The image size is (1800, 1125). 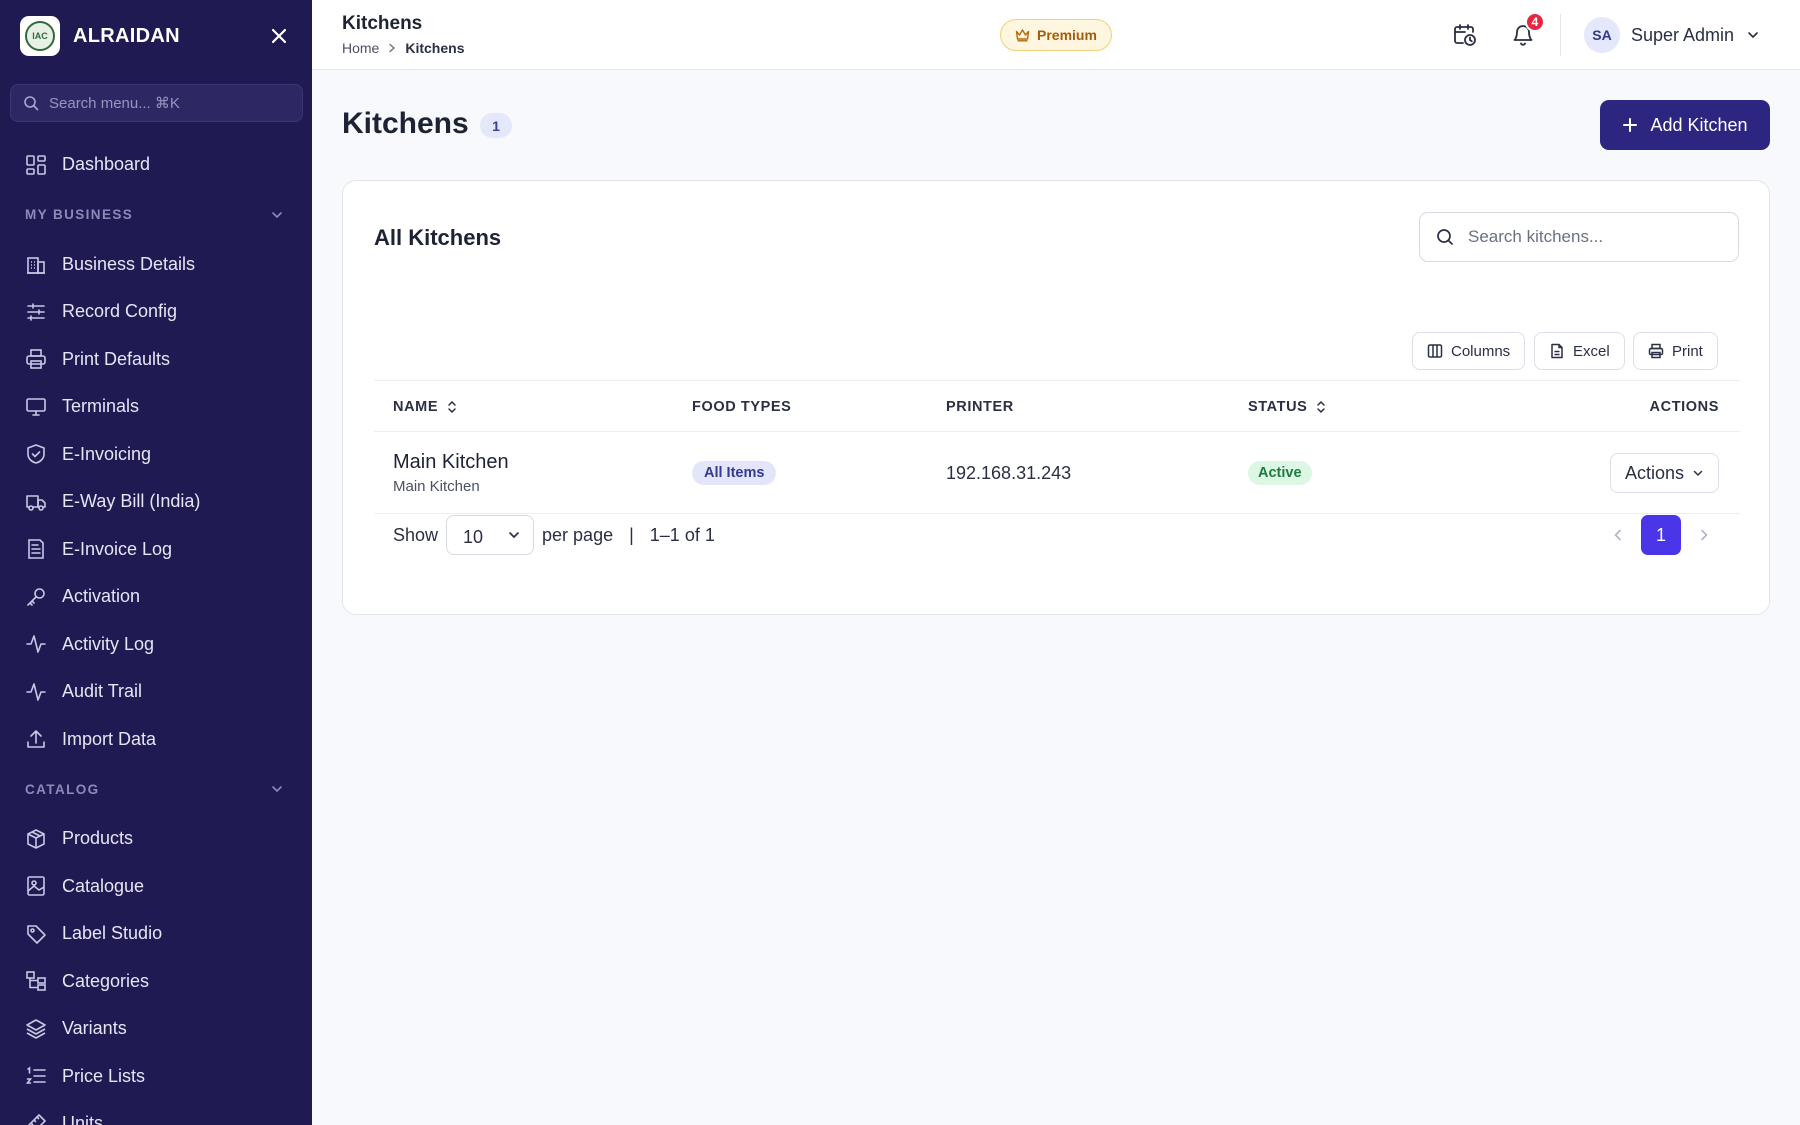 I want to click on add-kitchen-button: Add Kitchen, so click(x=1685, y=125).